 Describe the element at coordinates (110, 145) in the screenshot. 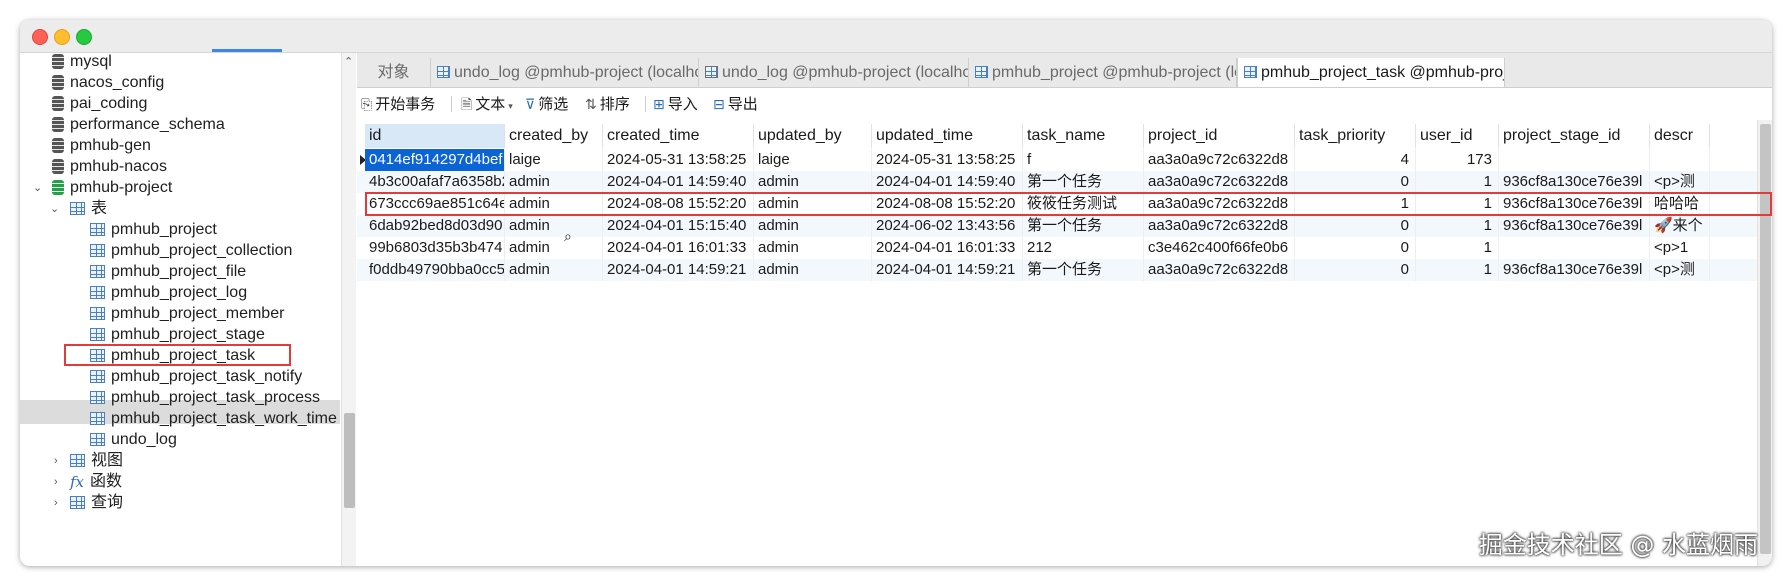

I see `tree-item-label: pmhub-gen` at that location.